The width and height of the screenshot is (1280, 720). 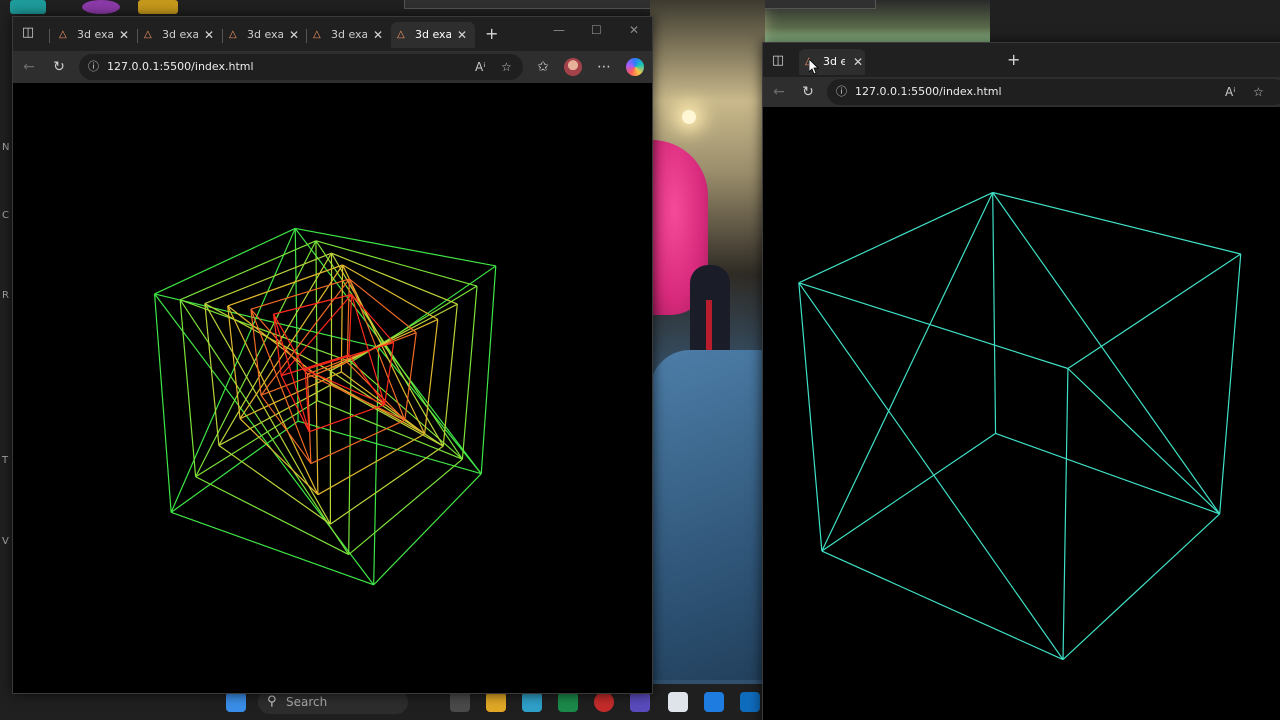 What do you see at coordinates (714, 702) in the screenshot?
I see `vscode-icon` at bounding box center [714, 702].